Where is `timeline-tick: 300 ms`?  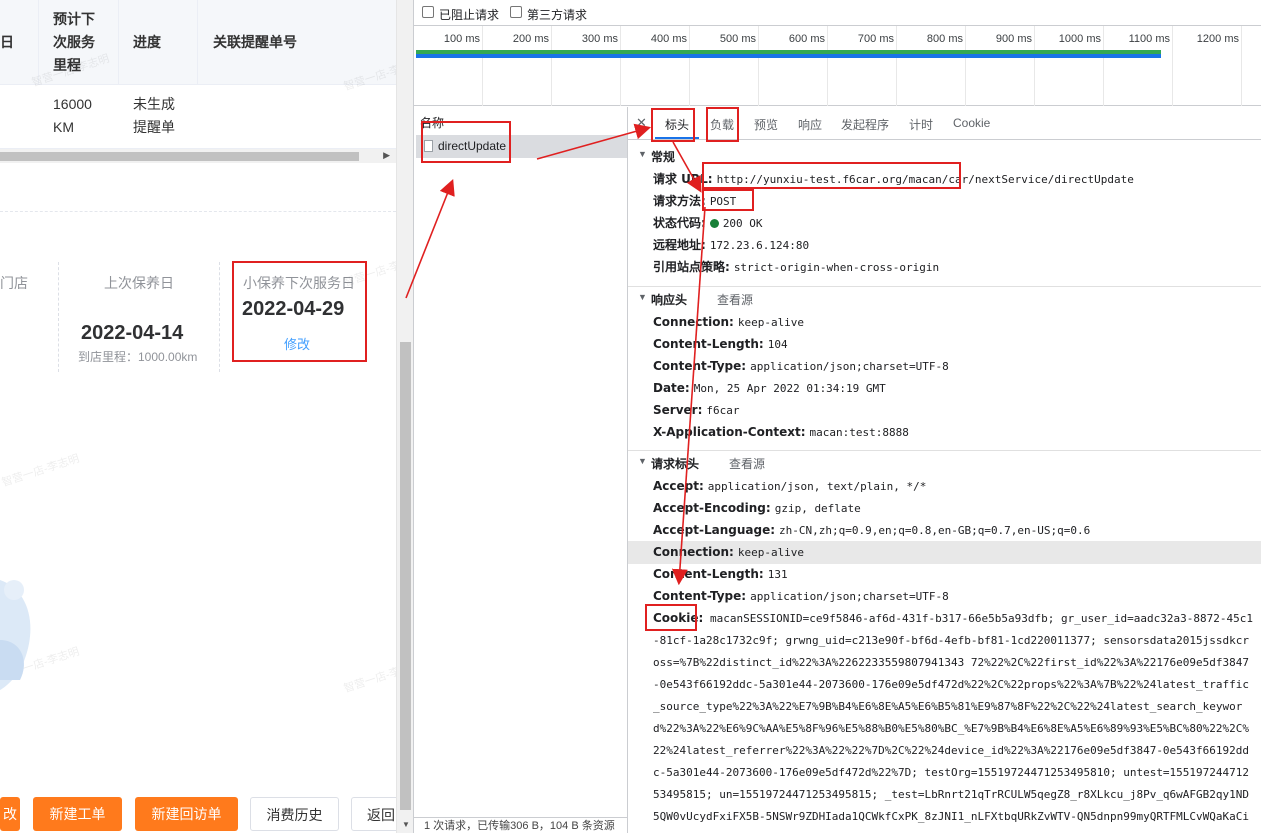
timeline-tick: 300 ms is located at coordinates (599, 39).